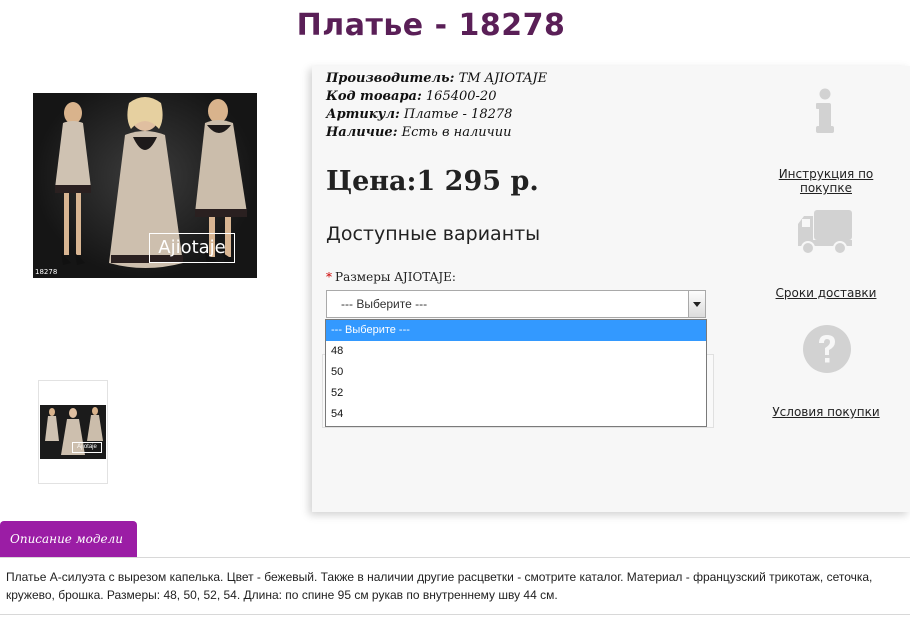  What do you see at coordinates (390, 78) in the screenshot?
I see `manufacturer-label: Производитель:` at bounding box center [390, 78].